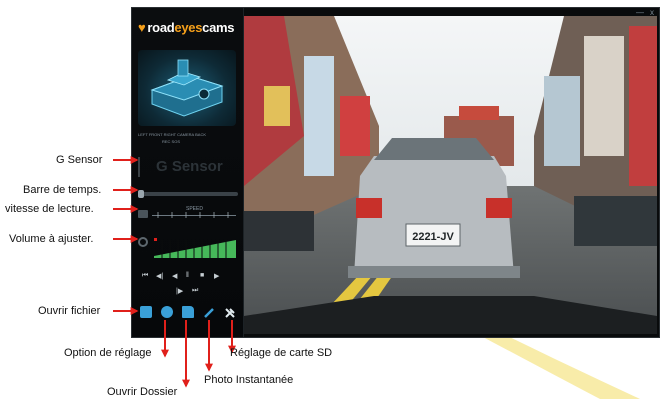 The width and height of the screenshot is (662, 399). What do you see at coordinates (62, 190) in the screenshot?
I see `callout-timebar: Barre de temps.` at bounding box center [62, 190].